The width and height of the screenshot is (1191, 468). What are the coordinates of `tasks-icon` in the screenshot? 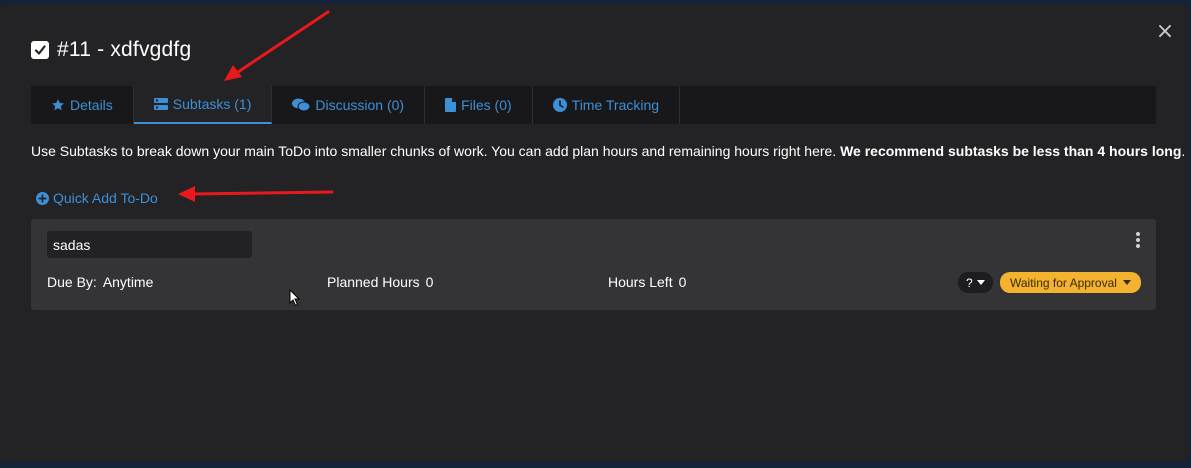 It's located at (160, 104).